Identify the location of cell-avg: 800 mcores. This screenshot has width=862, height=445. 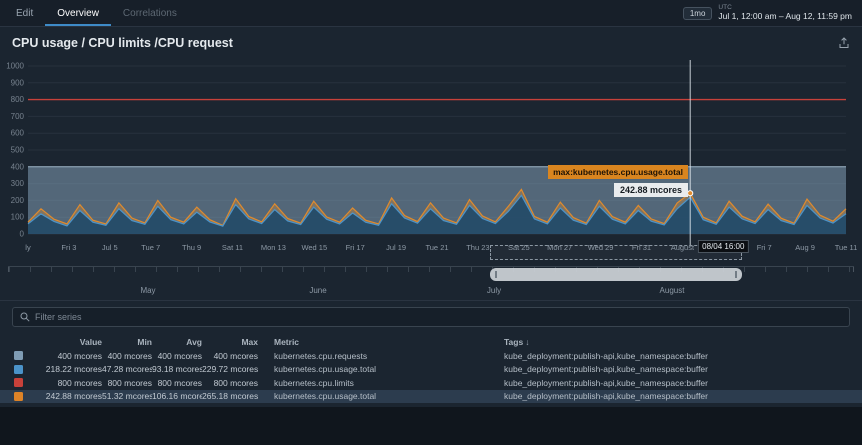
(179, 382).